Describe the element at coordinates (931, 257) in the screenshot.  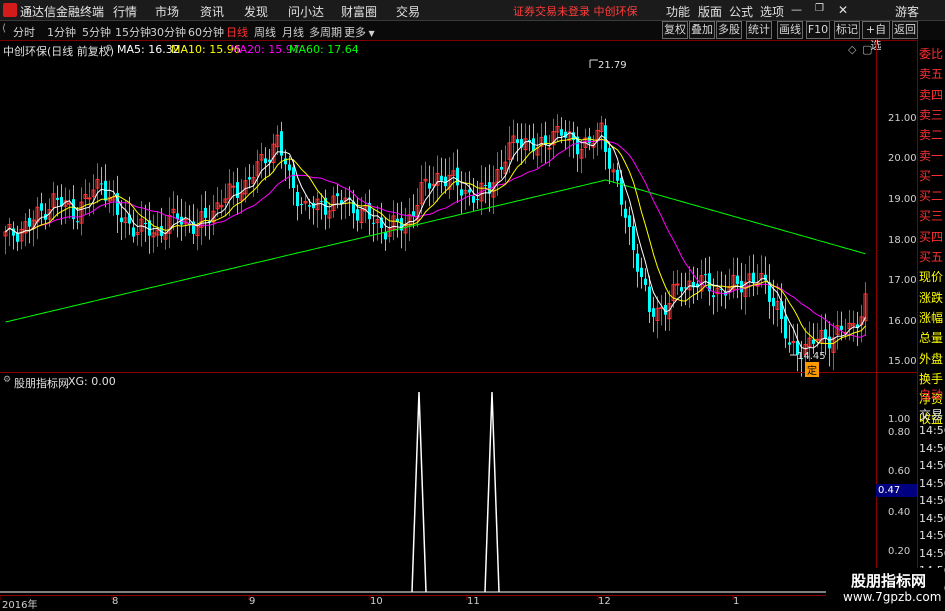
I see `quote-panel-label: 买五` at that location.